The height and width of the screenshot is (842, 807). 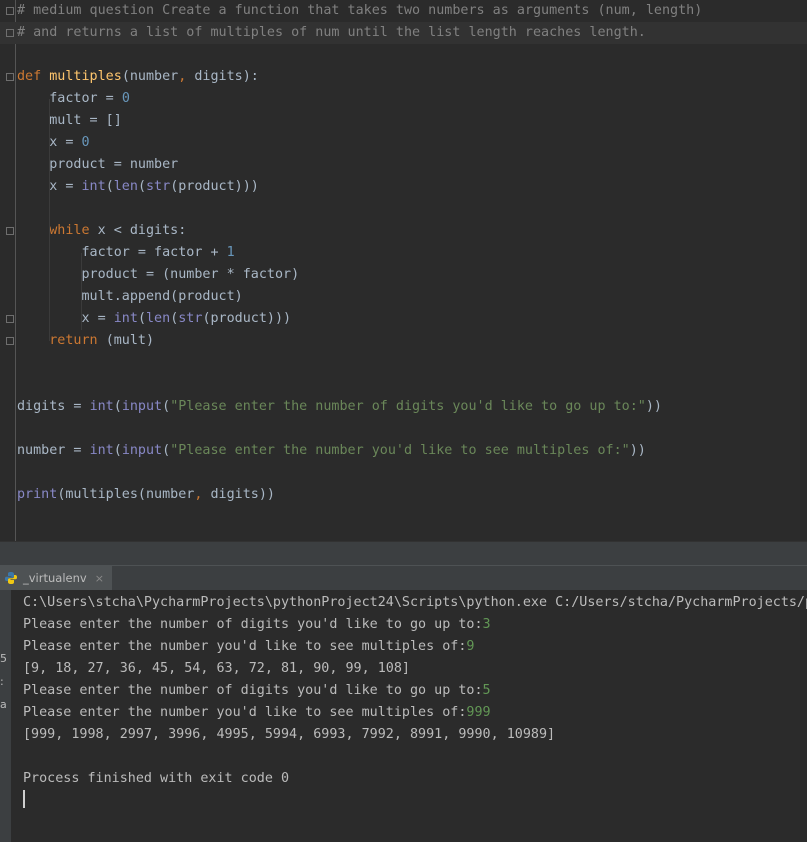 I want to click on code-token: x < digits:, so click(x=142, y=230).